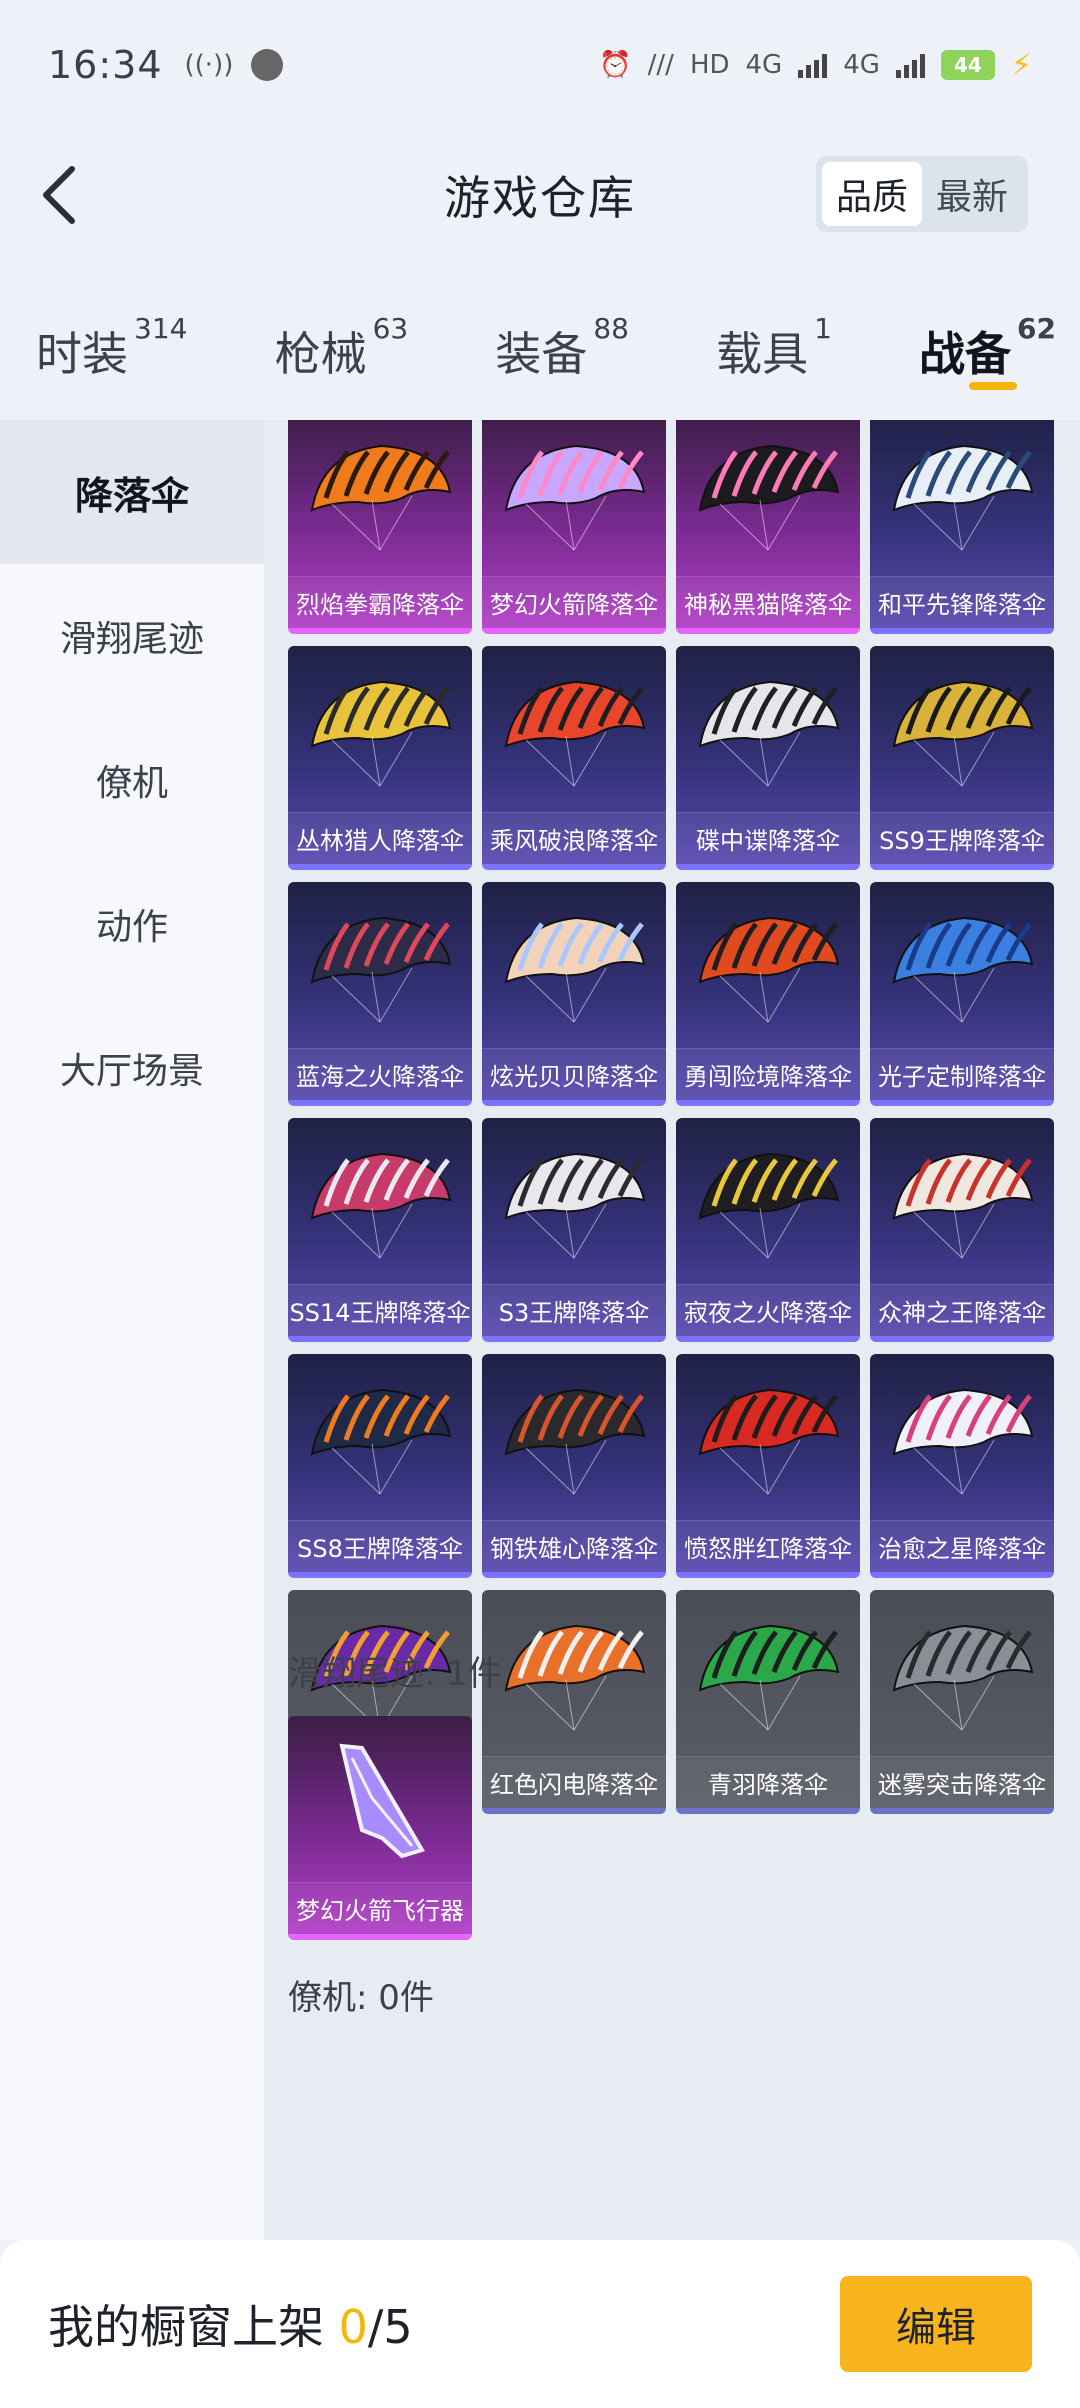  I want to click on item-card: S3王牌降落伞, so click(574, 1230).